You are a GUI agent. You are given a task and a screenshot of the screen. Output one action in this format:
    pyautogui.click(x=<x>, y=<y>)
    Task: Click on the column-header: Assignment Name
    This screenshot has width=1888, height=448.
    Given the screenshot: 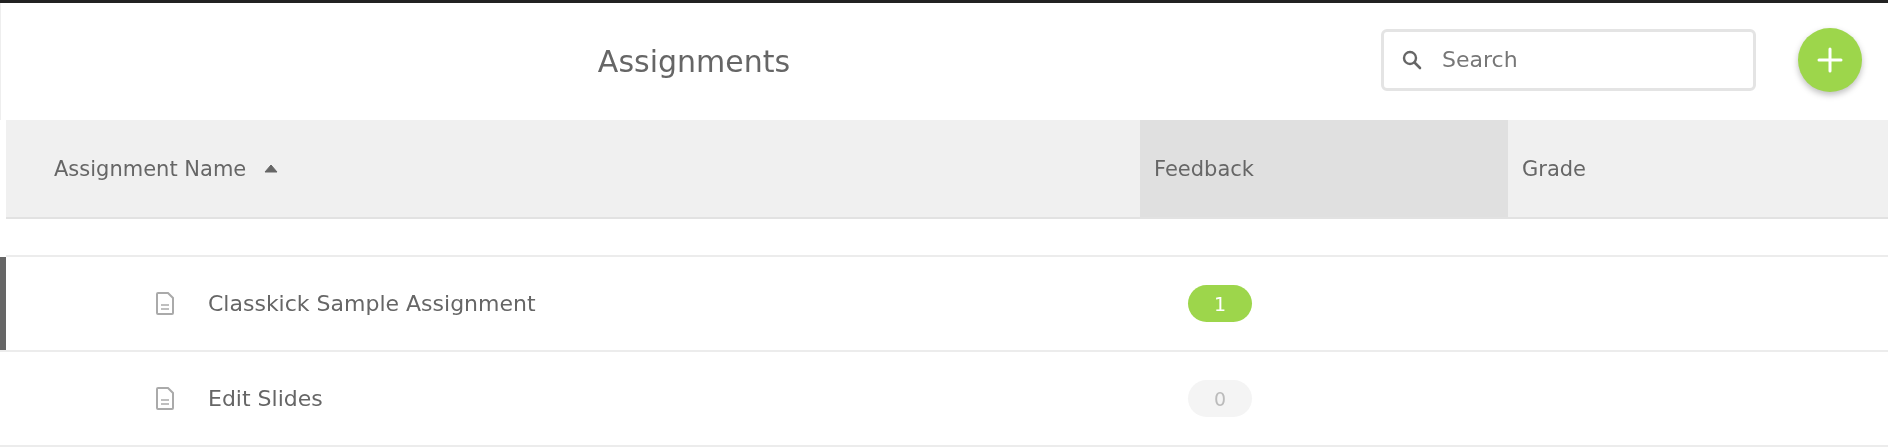 What is the action you would take?
    pyautogui.click(x=573, y=168)
    